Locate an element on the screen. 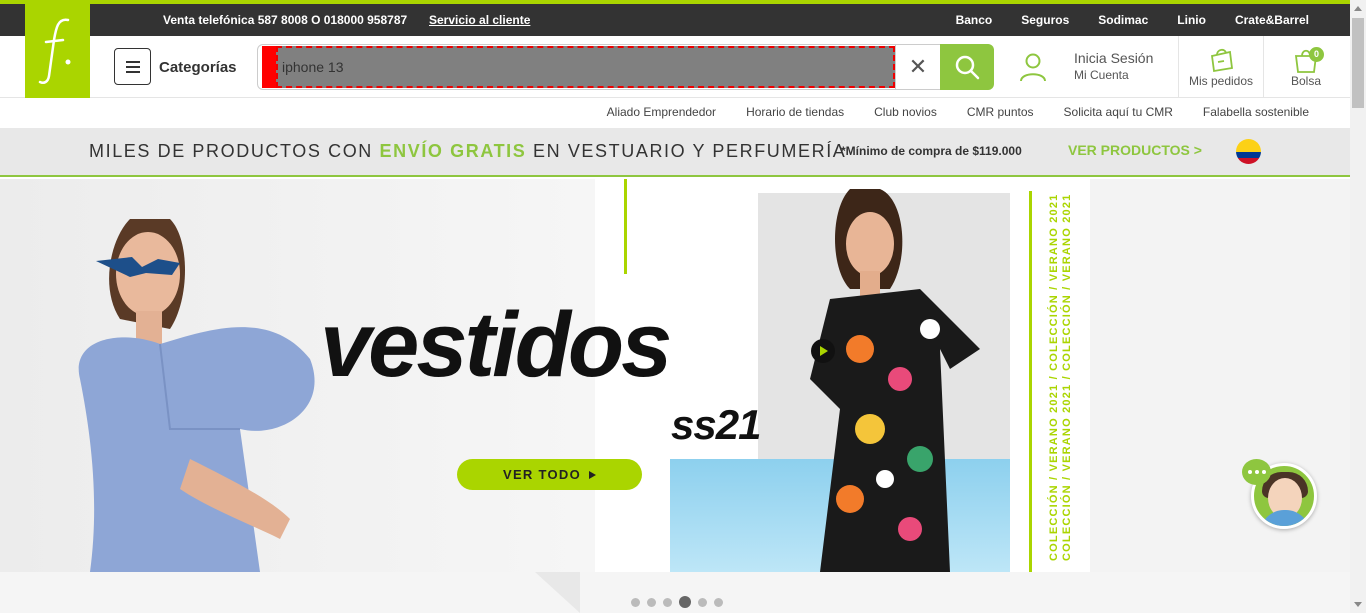  promo-minimum: *Mínimo de compra de $119.000 is located at coordinates (931, 151).